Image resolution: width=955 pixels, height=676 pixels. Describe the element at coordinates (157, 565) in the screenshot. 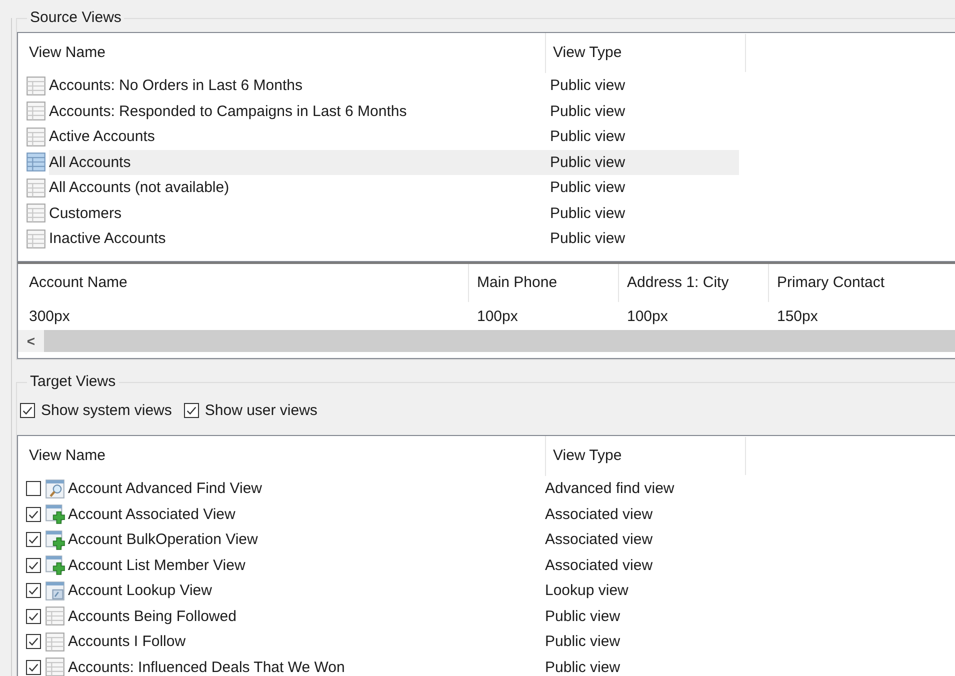

I see `view-name: Account List Member View` at that location.